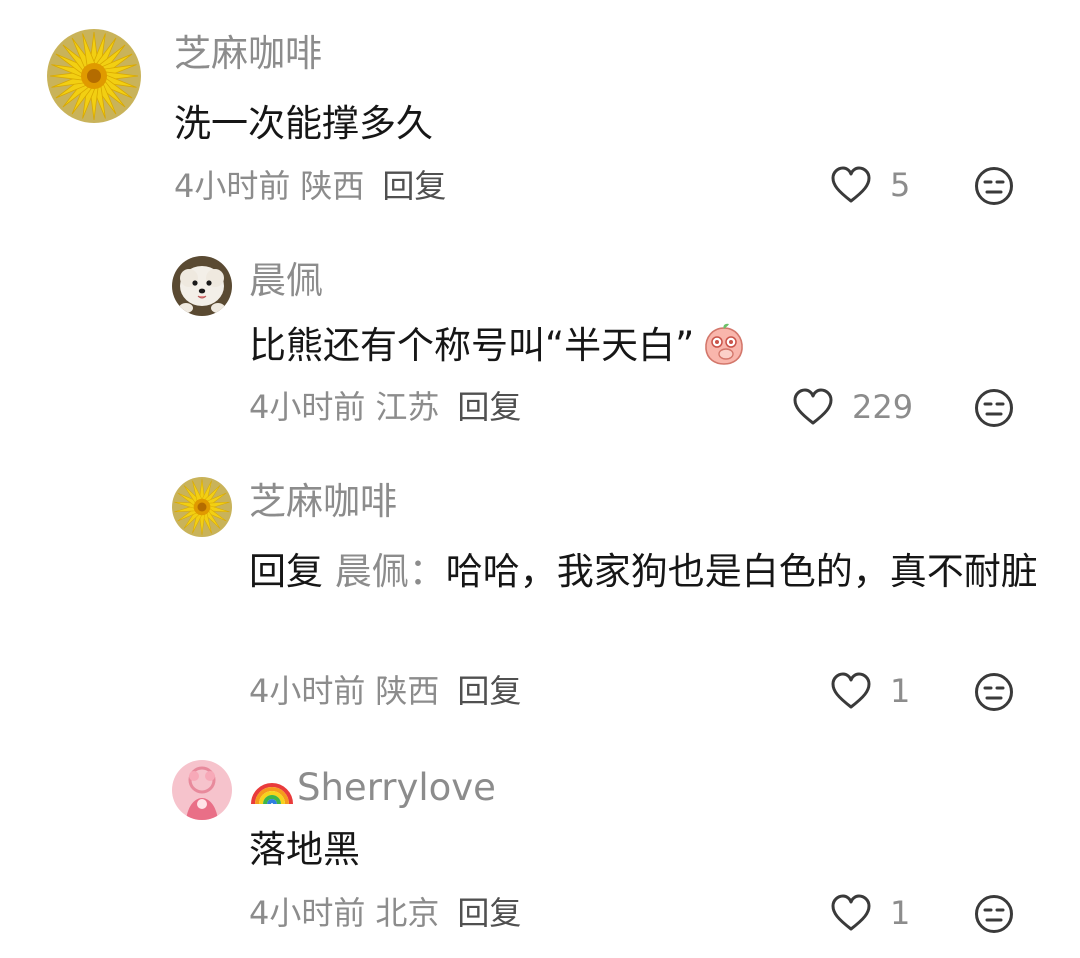 The height and width of the screenshot is (958, 1080). I want to click on comment-text-content: 哈哈，我家狗也是白色的，真不耐脏, so click(741, 571).